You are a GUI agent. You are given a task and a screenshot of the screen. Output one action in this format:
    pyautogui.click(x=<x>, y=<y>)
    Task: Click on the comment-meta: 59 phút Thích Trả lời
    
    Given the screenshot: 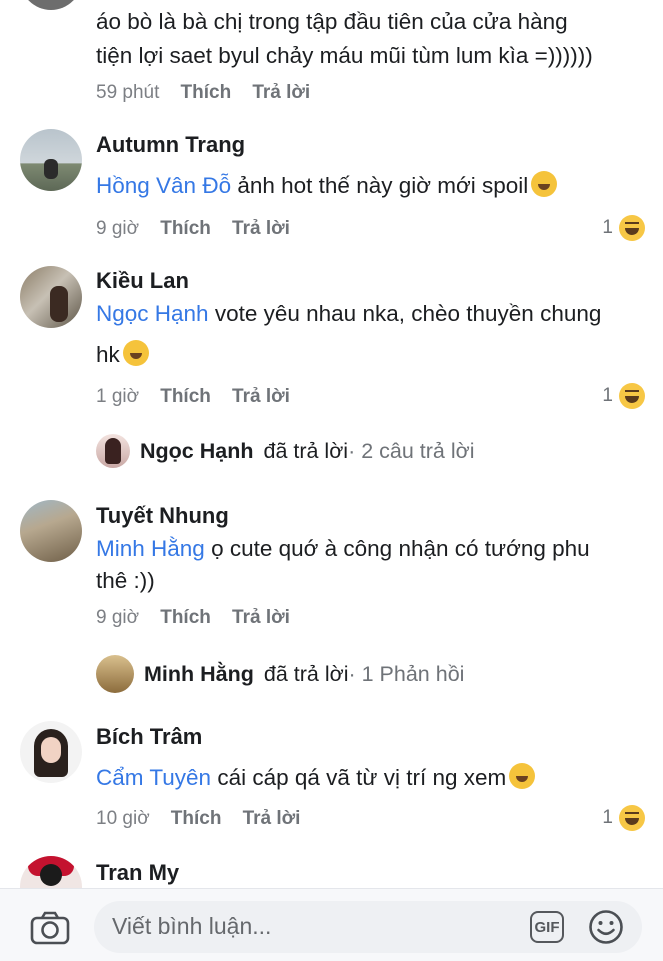 What is the action you would take?
    pyautogui.click(x=203, y=93)
    